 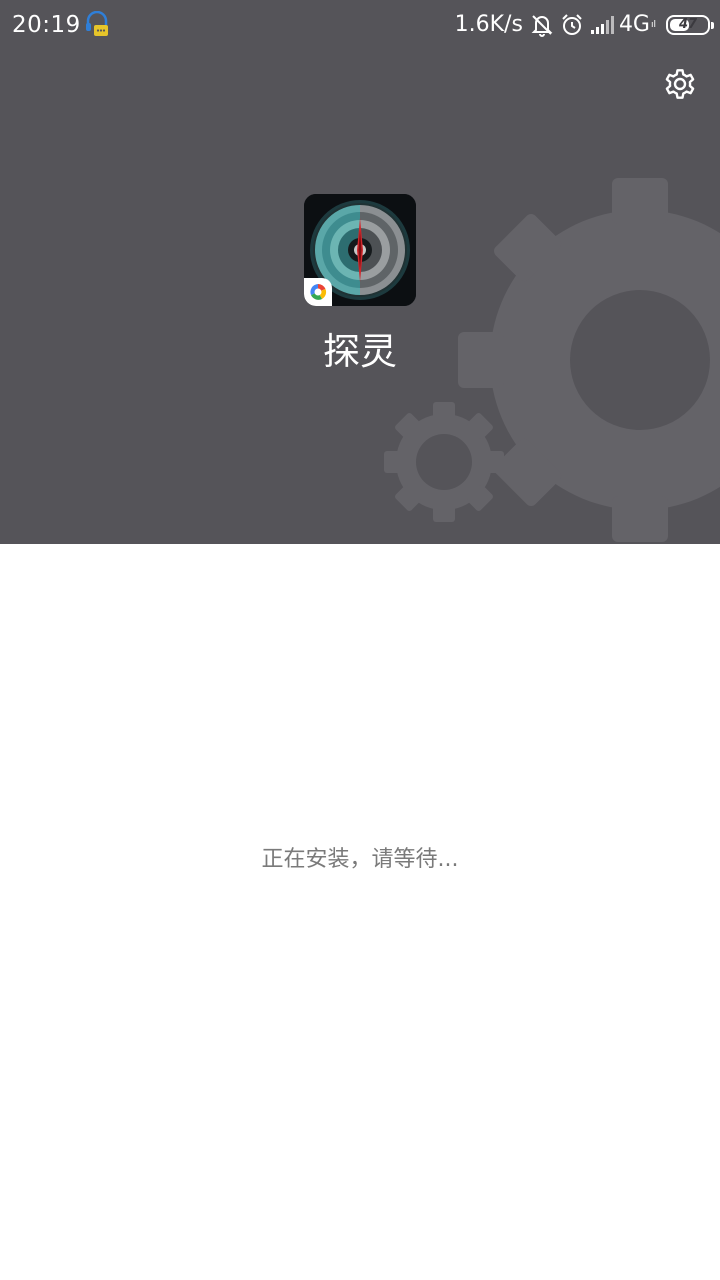 I want to click on settings-button, so click(x=680, y=84).